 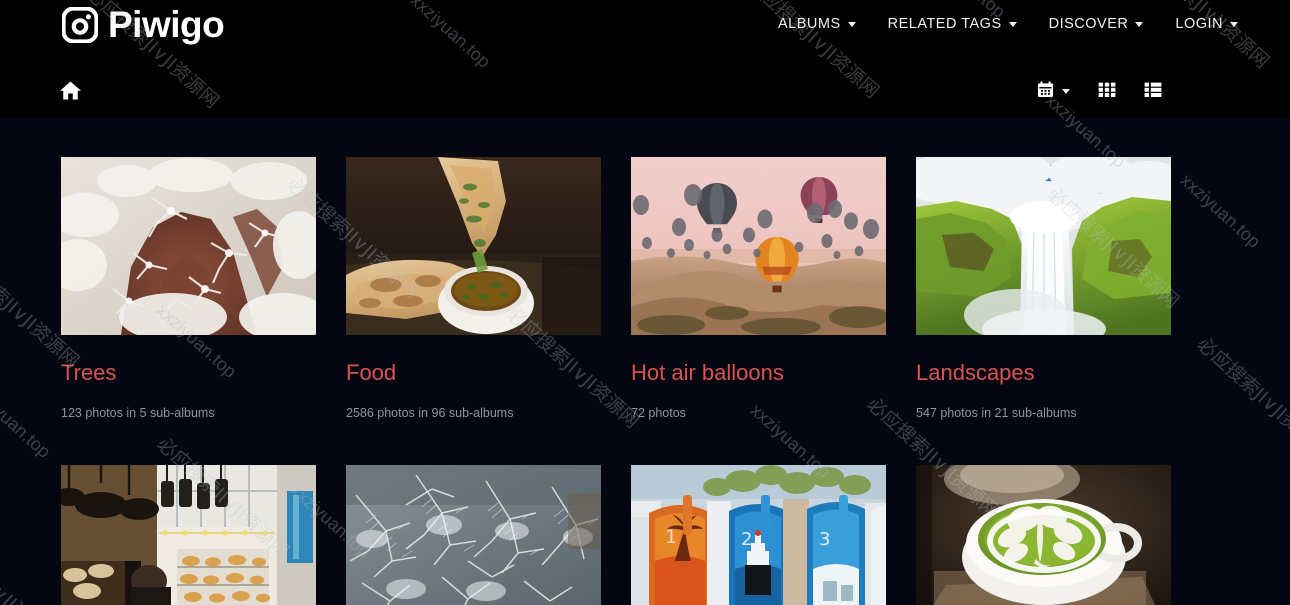 What do you see at coordinates (1043, 372) in the screenshot?
I see `album-title-link: Landscapes` at bounding box center [1043, 372].